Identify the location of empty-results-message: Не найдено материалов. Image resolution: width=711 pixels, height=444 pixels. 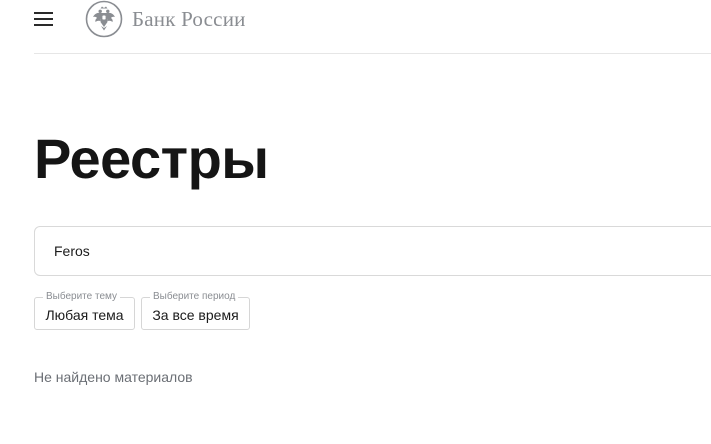
(113, 377).